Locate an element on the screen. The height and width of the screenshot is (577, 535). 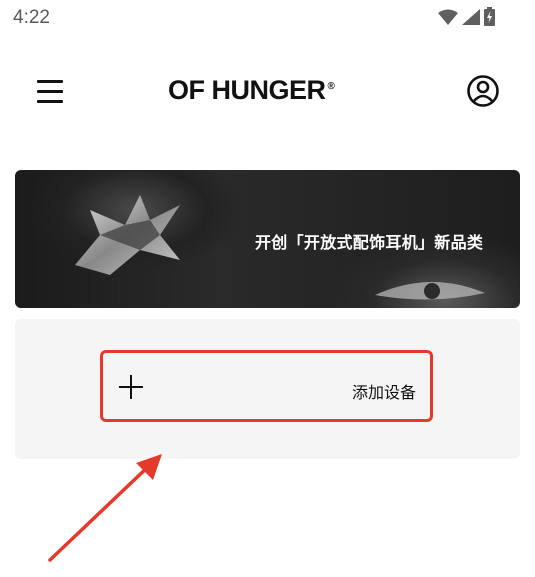
signal-icon is located at coordinates (471, 16).